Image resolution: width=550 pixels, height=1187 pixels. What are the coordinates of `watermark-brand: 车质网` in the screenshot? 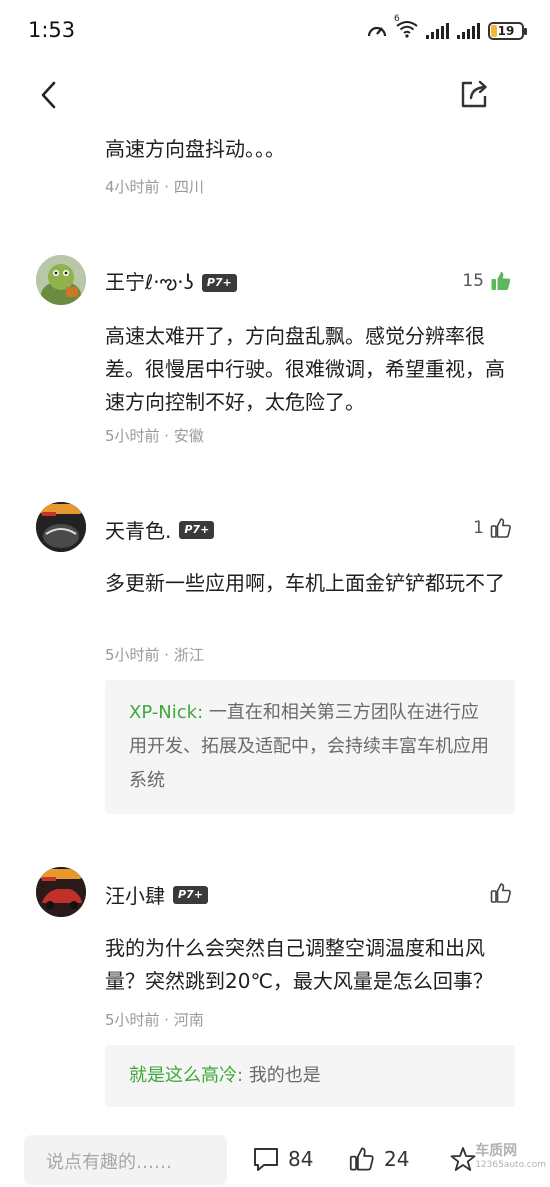 It's located at (496, 1151).